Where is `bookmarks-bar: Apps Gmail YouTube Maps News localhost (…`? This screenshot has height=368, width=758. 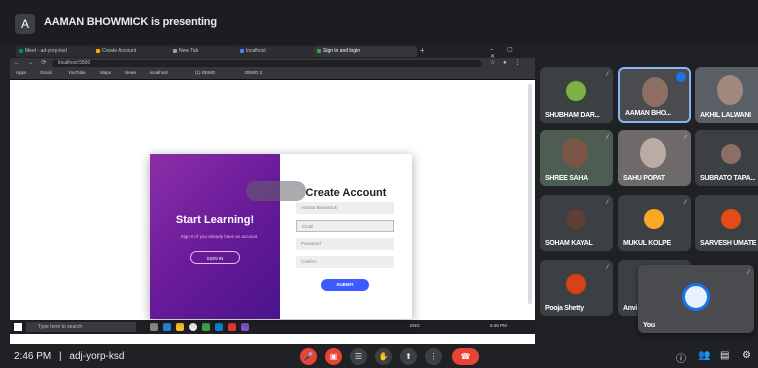 bookmarks-bar: Apps Gmail YouTube Maps News localhost (… is located at coordinates (272, 74).